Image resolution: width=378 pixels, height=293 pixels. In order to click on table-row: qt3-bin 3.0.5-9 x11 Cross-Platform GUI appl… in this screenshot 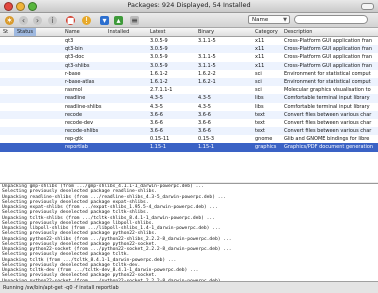, I will do `click(189, 49)`.